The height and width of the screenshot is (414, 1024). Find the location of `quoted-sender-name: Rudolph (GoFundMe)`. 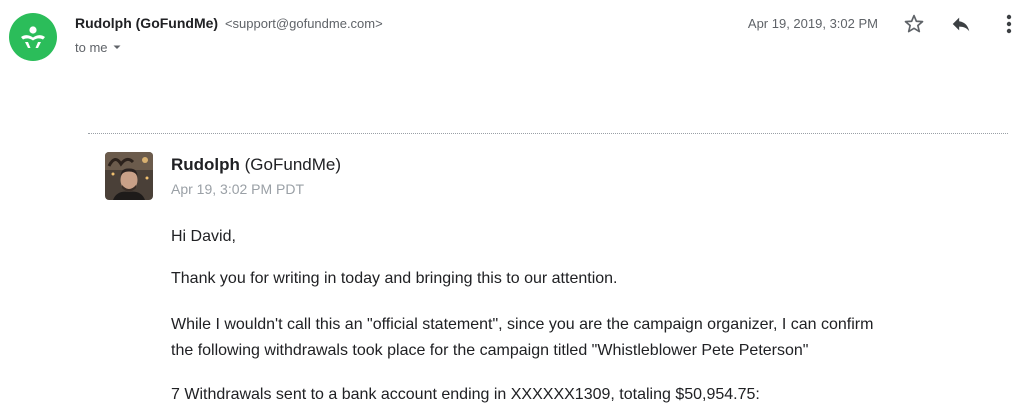

quoted-sender-name: Rudolph (GoFundMe) is located at coordinates (256, 165).